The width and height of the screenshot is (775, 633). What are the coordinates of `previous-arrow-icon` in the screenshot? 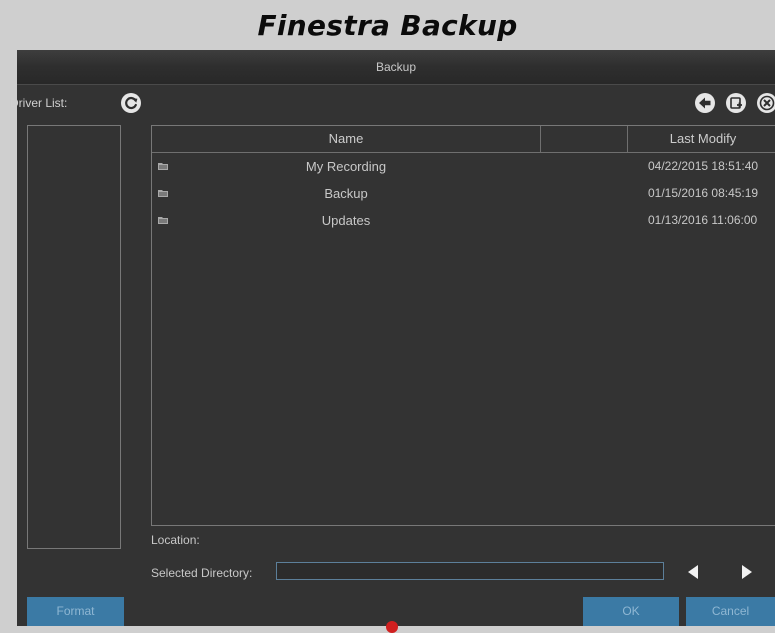 It's located at (694, 572).